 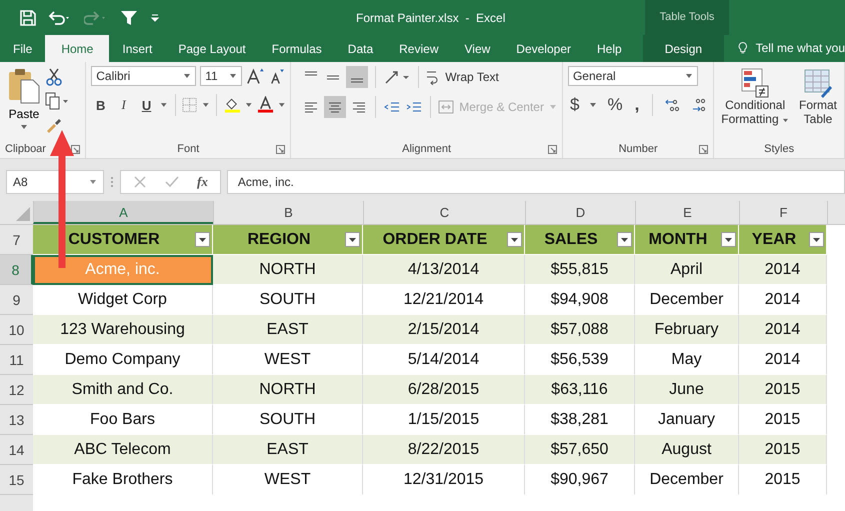 I want to click on table-header-cell: REGION, so click(x=288, y=240).